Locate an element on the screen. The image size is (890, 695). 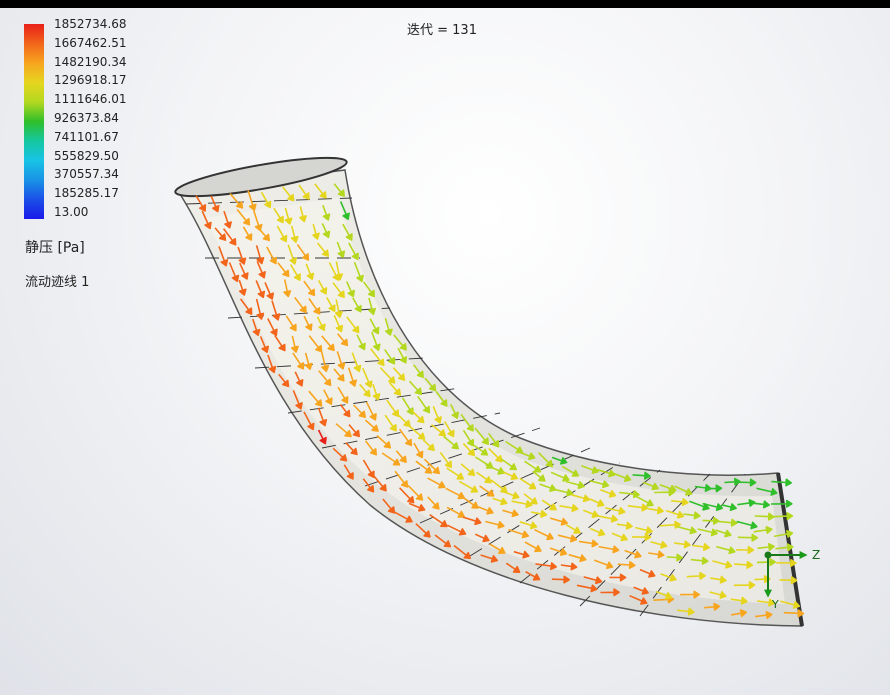
axis-z-label: Z is located at coordinates (816, 555).